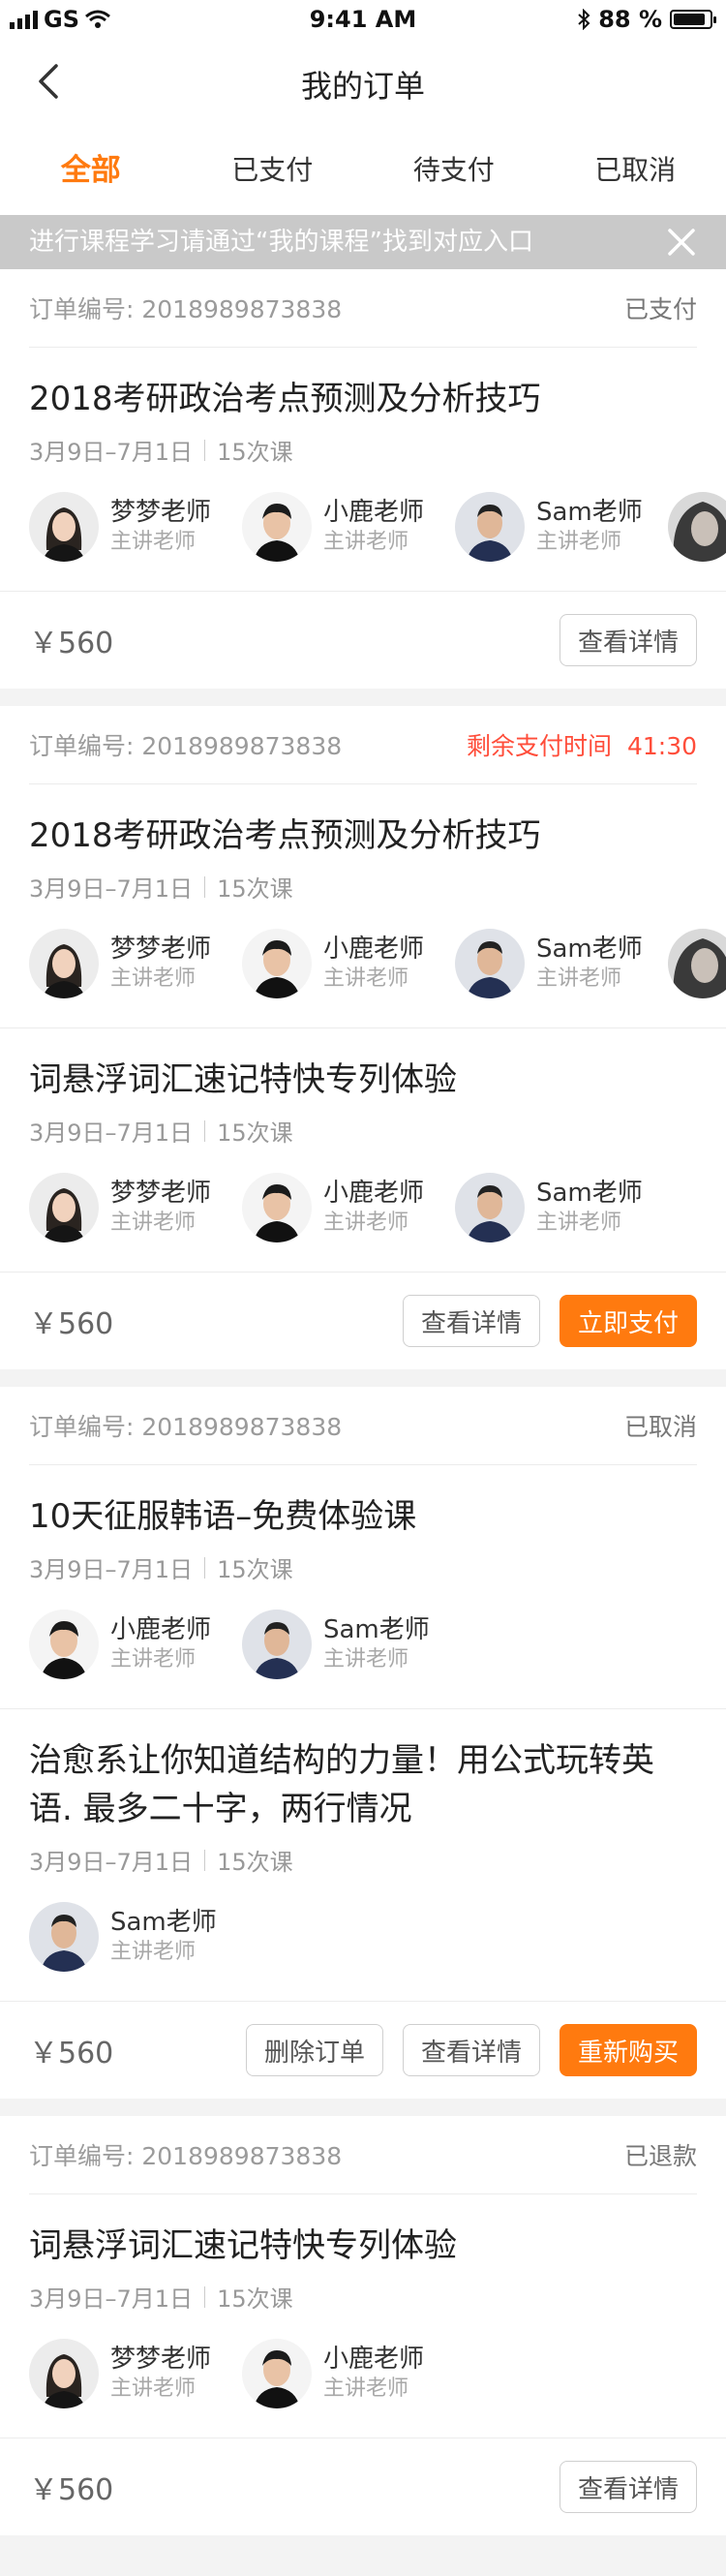 This screenshot has height=2576, width=726. What do you see at coordinates (584, 19) in the screenshot?
I see `bluetooth-icon` at bounding box center [584, 19].